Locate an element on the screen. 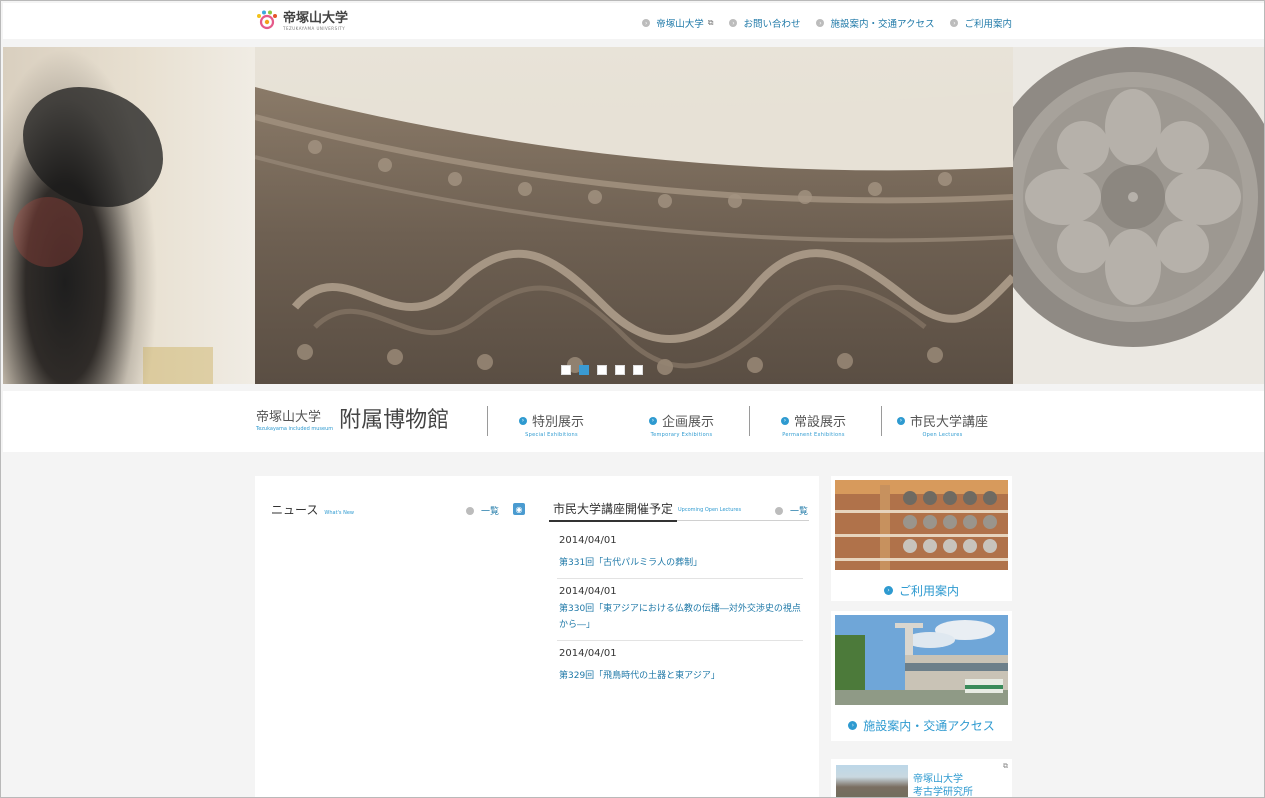 The height and width of the screenshot is (798, 1265). rss-icon: ◉ is located at coordinates (519, 509).